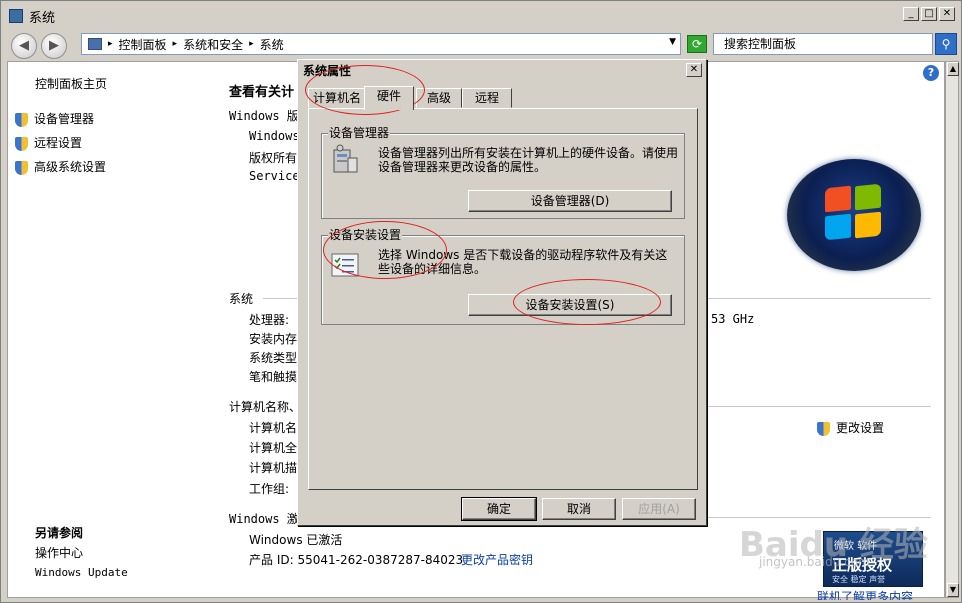  Describe the element at coordinates (931, 73) in the screenshot. I see `help-icon: ?` at that location.